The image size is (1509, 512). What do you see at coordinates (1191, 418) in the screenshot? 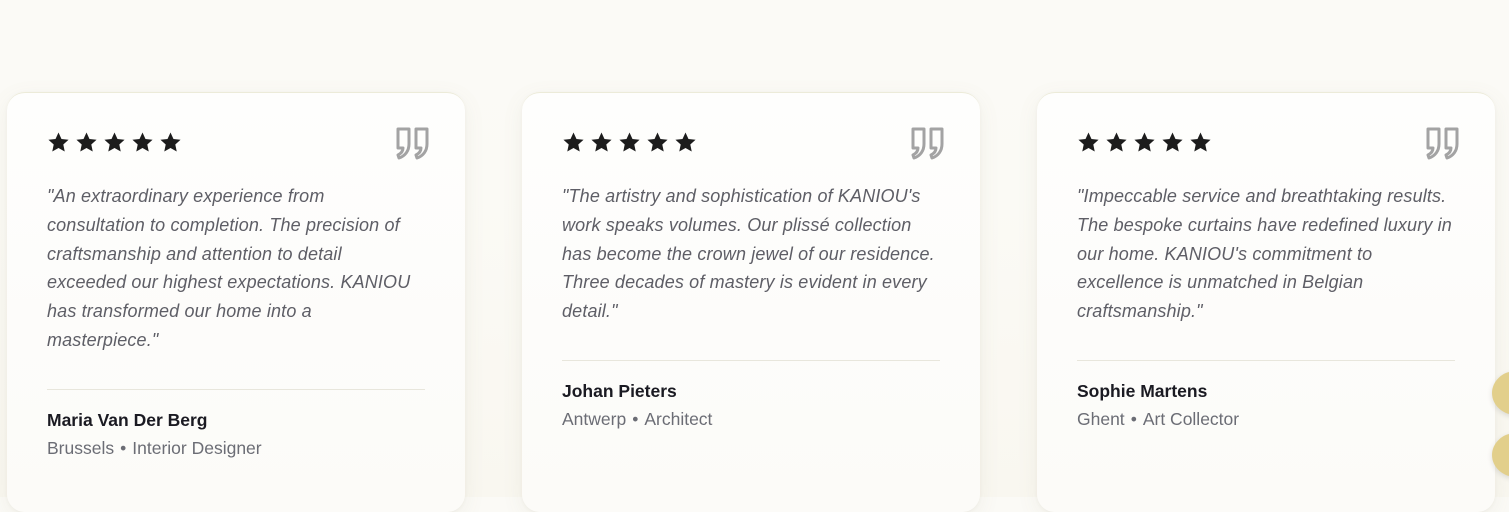
I see `author-role: Art Collector` at bounding box center [1191, 418].